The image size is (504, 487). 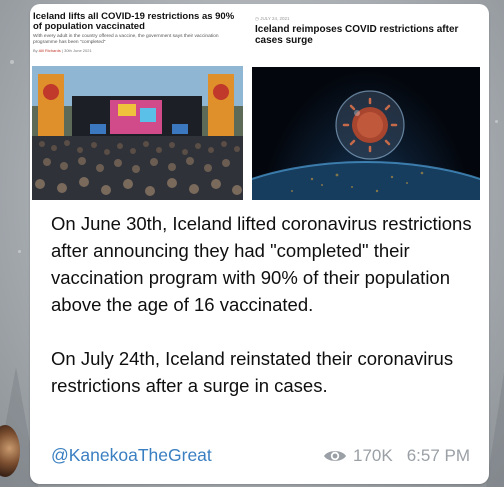 I want to click on article-date: ◷ JULY 24, 2021, so click(x=367, y=19).